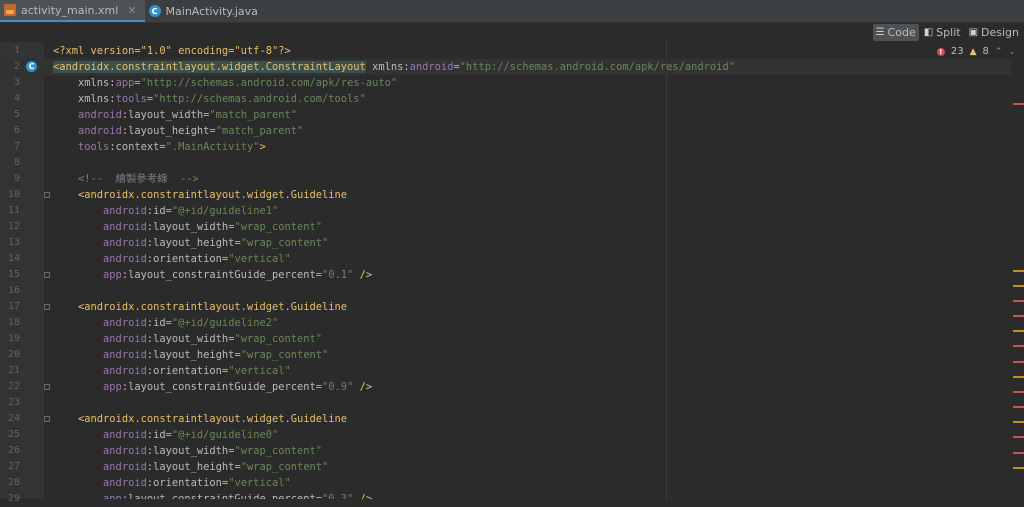 The image size is (1024, 507). Describe the element at coordinates (512, 11) in the screenshot. I see `editor-tab-bar: activity_main.xml ✕ C MainActivity.java` at that location.